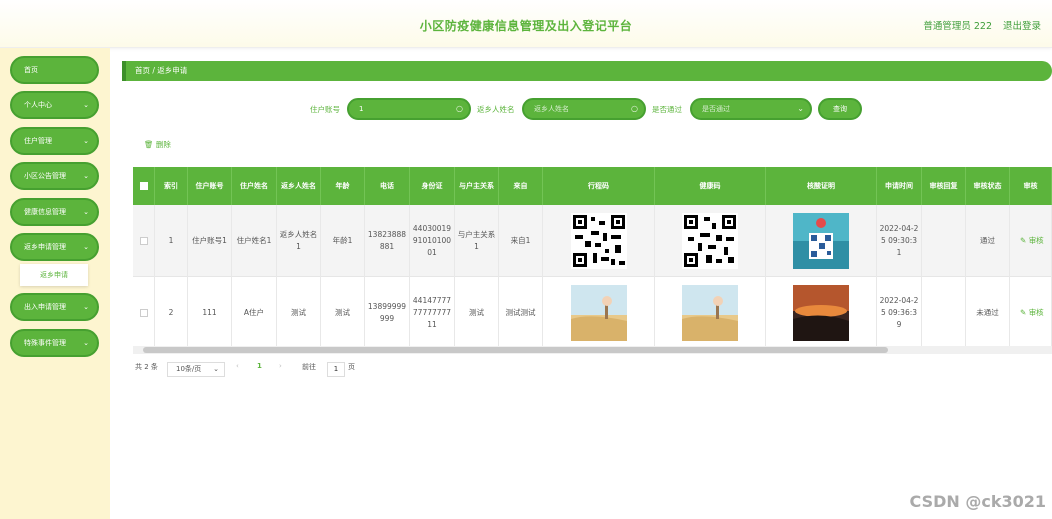 The width and height of the screenshot is (1052, 519). What do you see at coordinates (171, 186) in the screenshot?
I see `col-header: 索引` at bounding box center [171, 186].